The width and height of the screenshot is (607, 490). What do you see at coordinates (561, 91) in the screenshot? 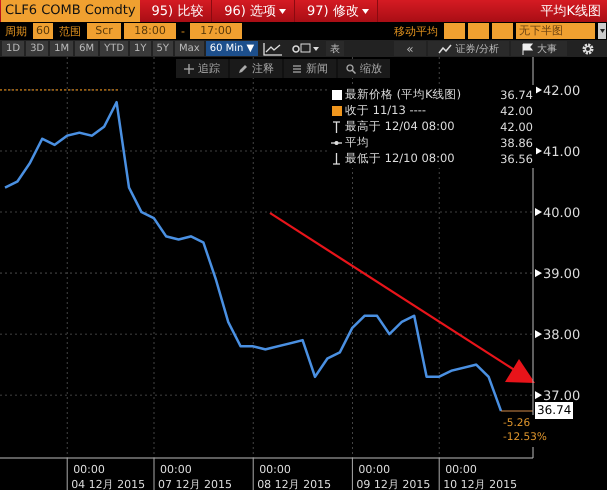
I see `y-tick-label: 42.00` at bounding box center [561, 91].